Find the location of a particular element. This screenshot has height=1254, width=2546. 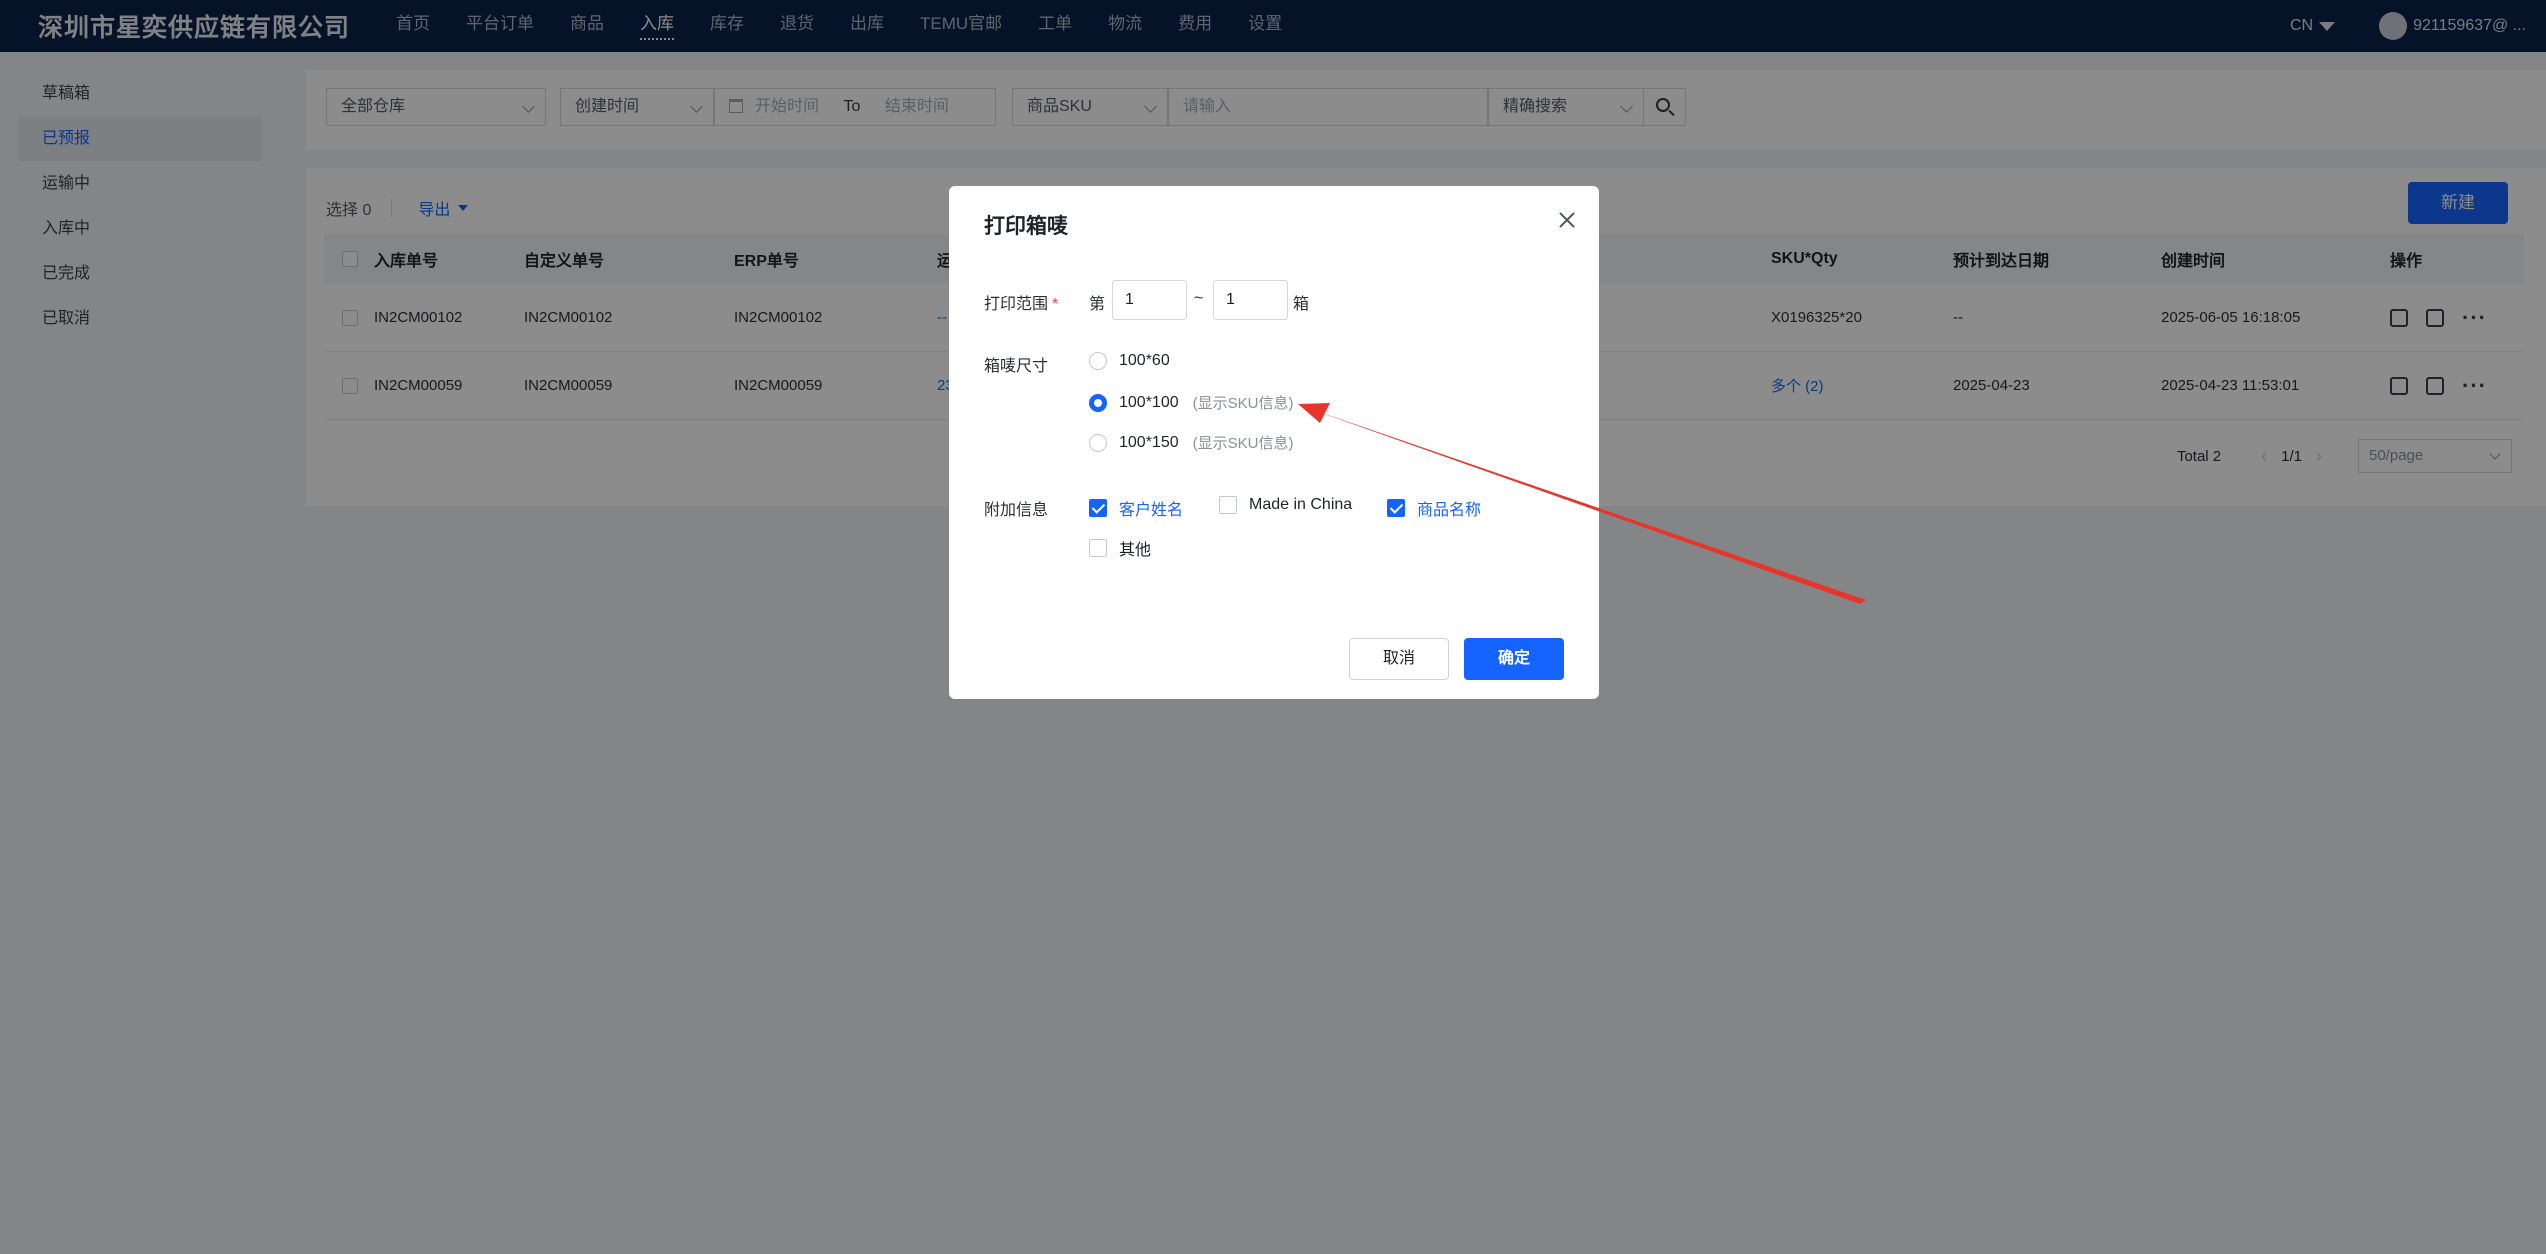

range-to-input: 1 is located at coordinates (1250, 300).